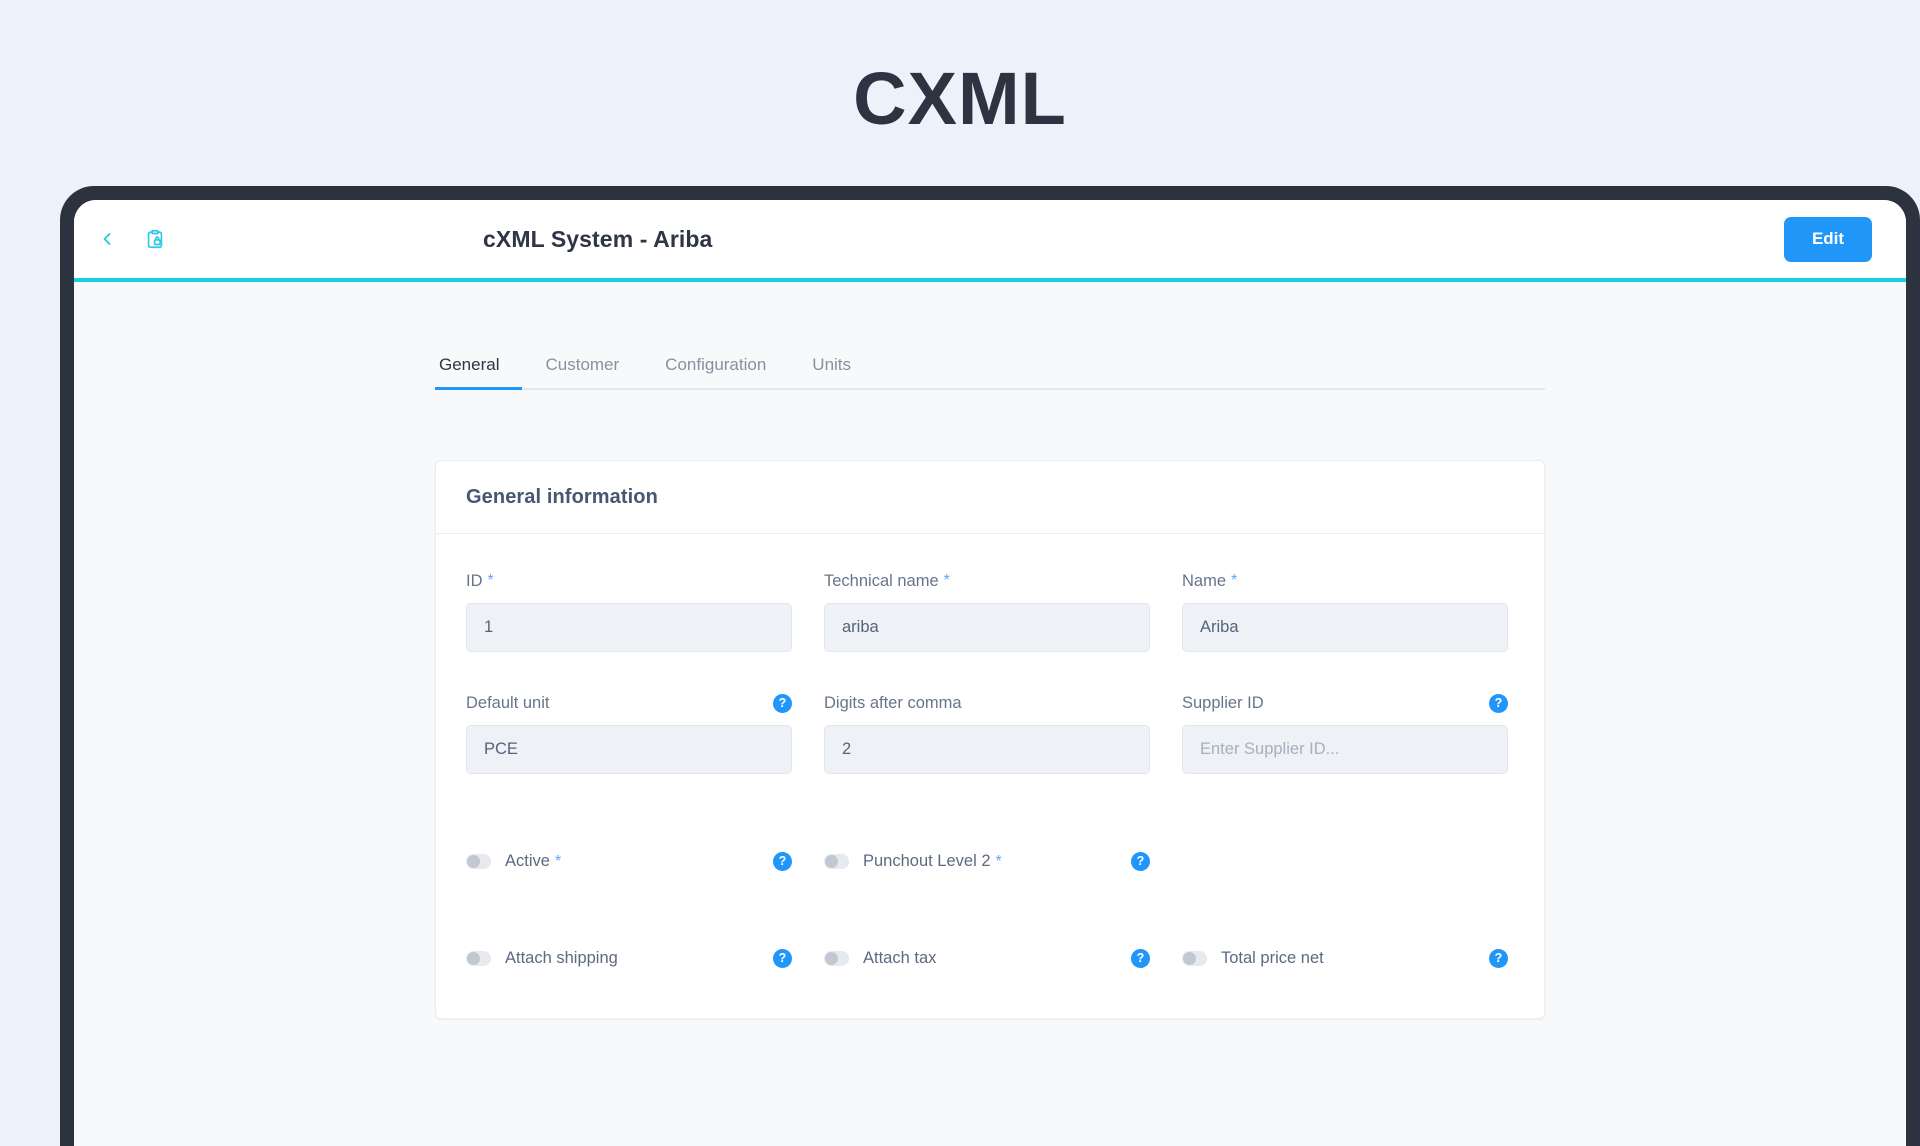  I want to click on switch-attach-shipping, so click(478, 958).